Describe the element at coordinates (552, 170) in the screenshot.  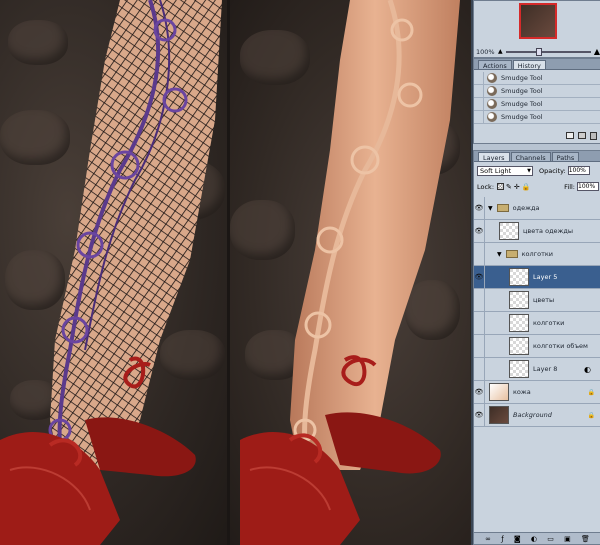
I see `opacity-label: Opacity:` at that location.